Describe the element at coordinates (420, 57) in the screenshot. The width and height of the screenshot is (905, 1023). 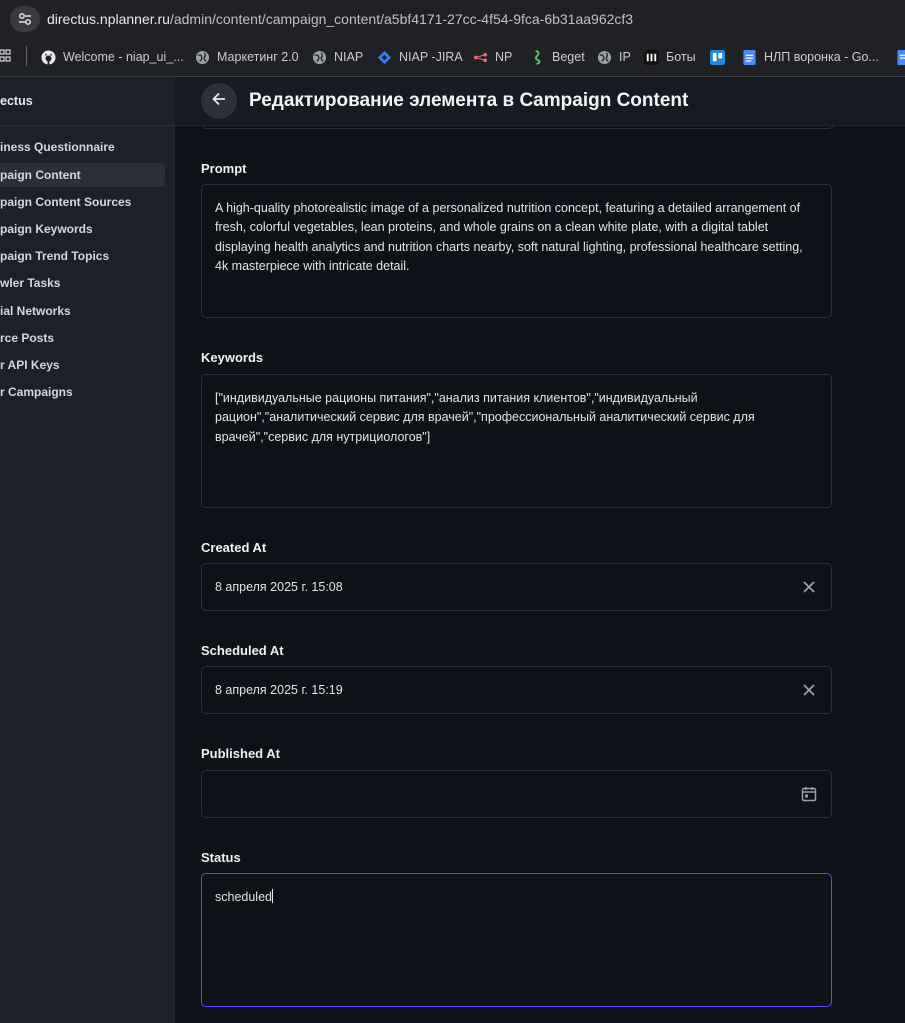
I see `bookmark-niap-jira: NIAP -JIRA` at that location.